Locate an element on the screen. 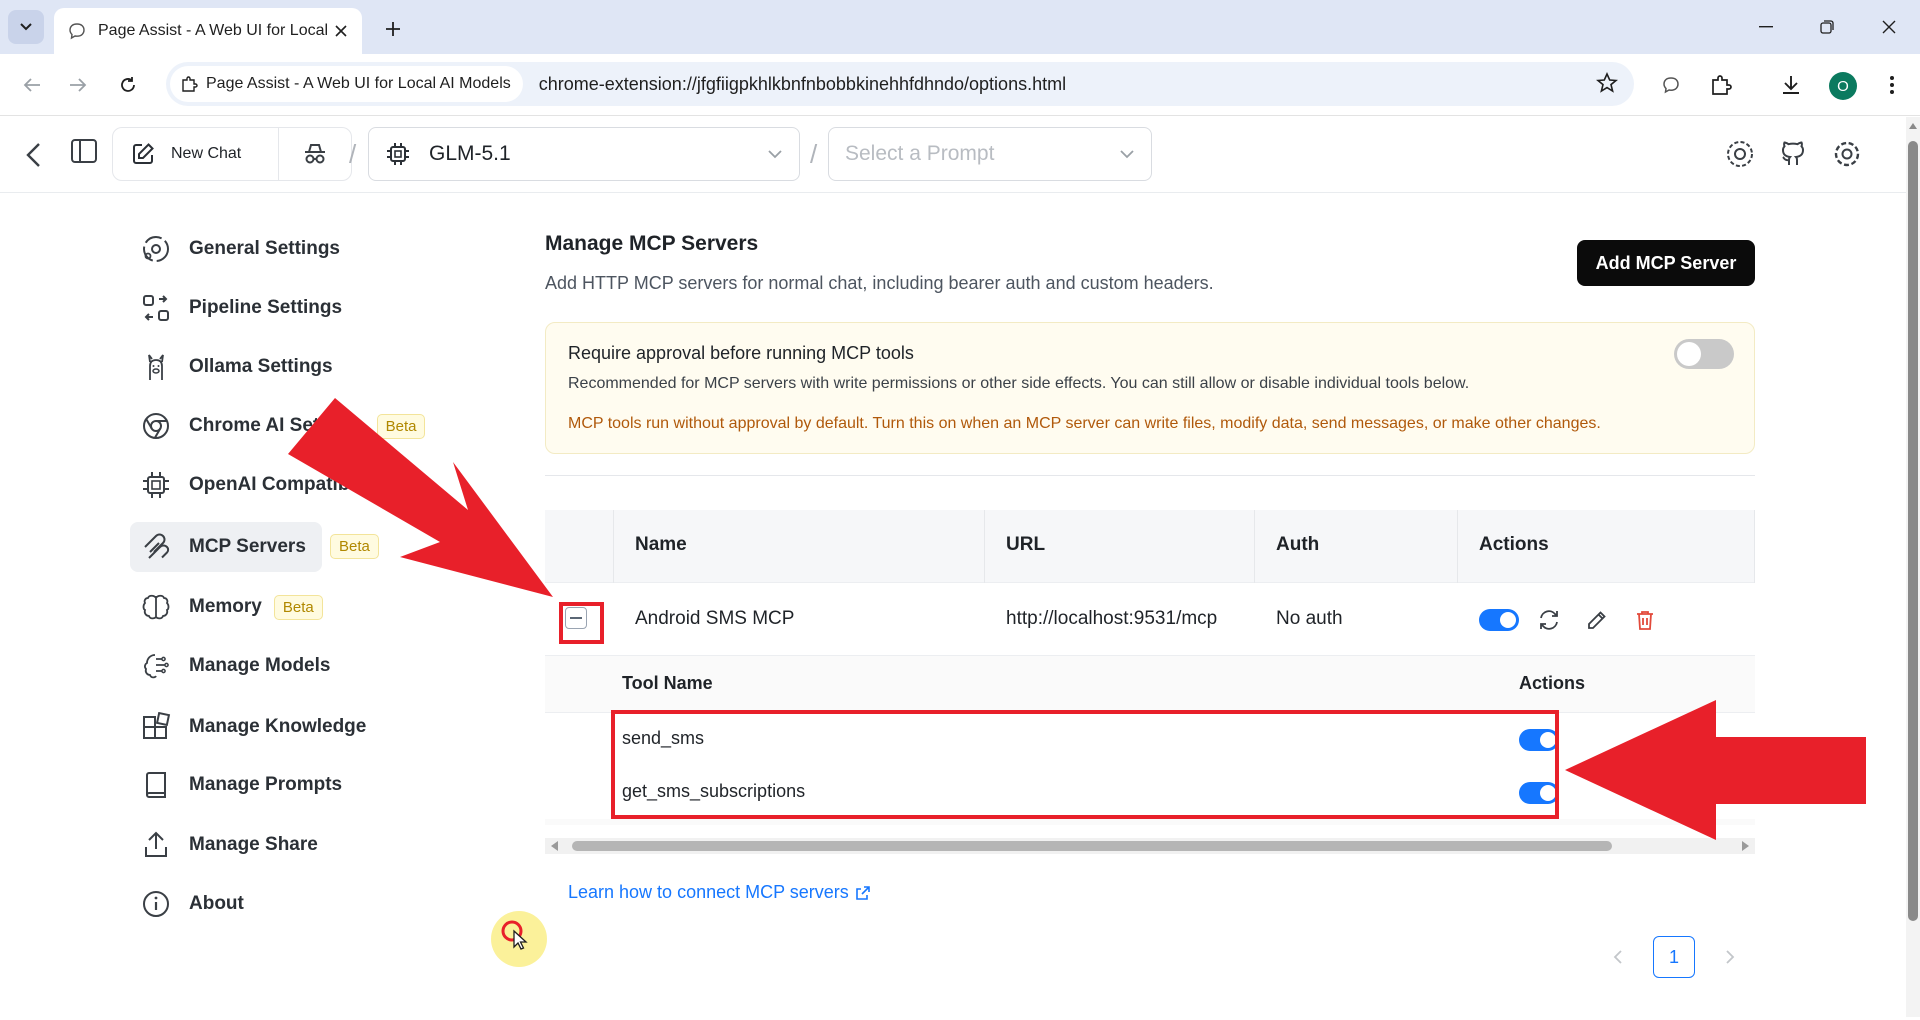 Image resolution: width=1920 pixels, height=1020 pixels. nav-label: OpenAI Compatible API is located at coordinates (295, 484).